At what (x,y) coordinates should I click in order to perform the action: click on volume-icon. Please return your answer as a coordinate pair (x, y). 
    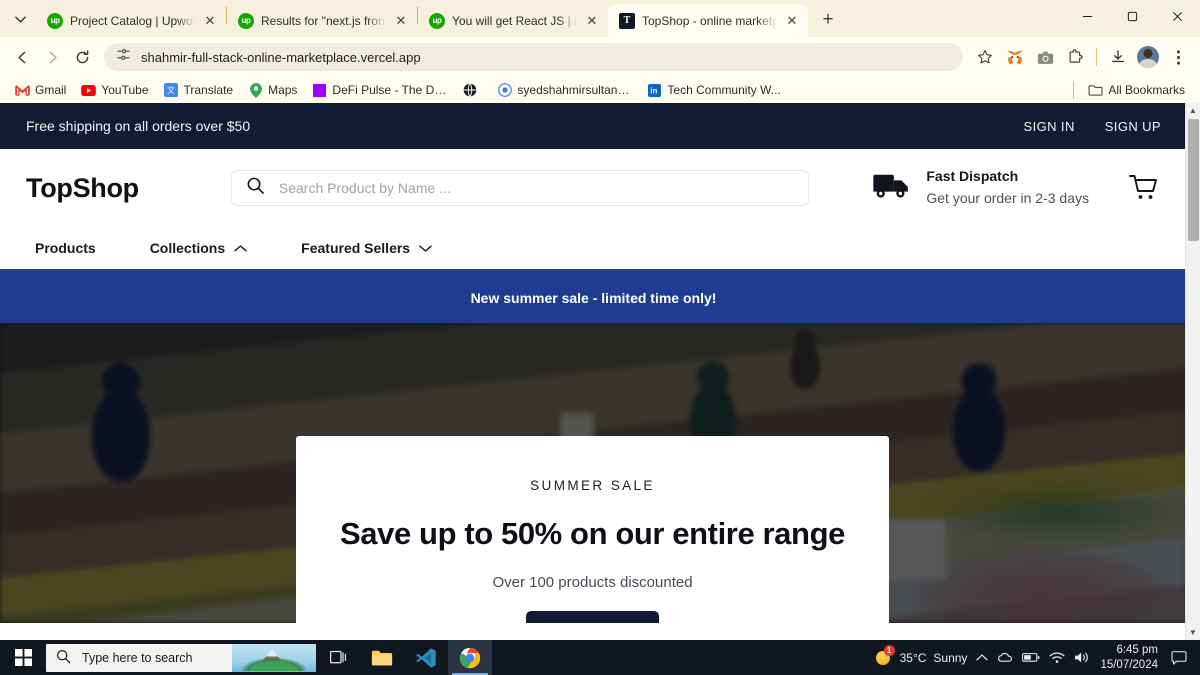
    Looking at the image, I should click on (1082, 657).